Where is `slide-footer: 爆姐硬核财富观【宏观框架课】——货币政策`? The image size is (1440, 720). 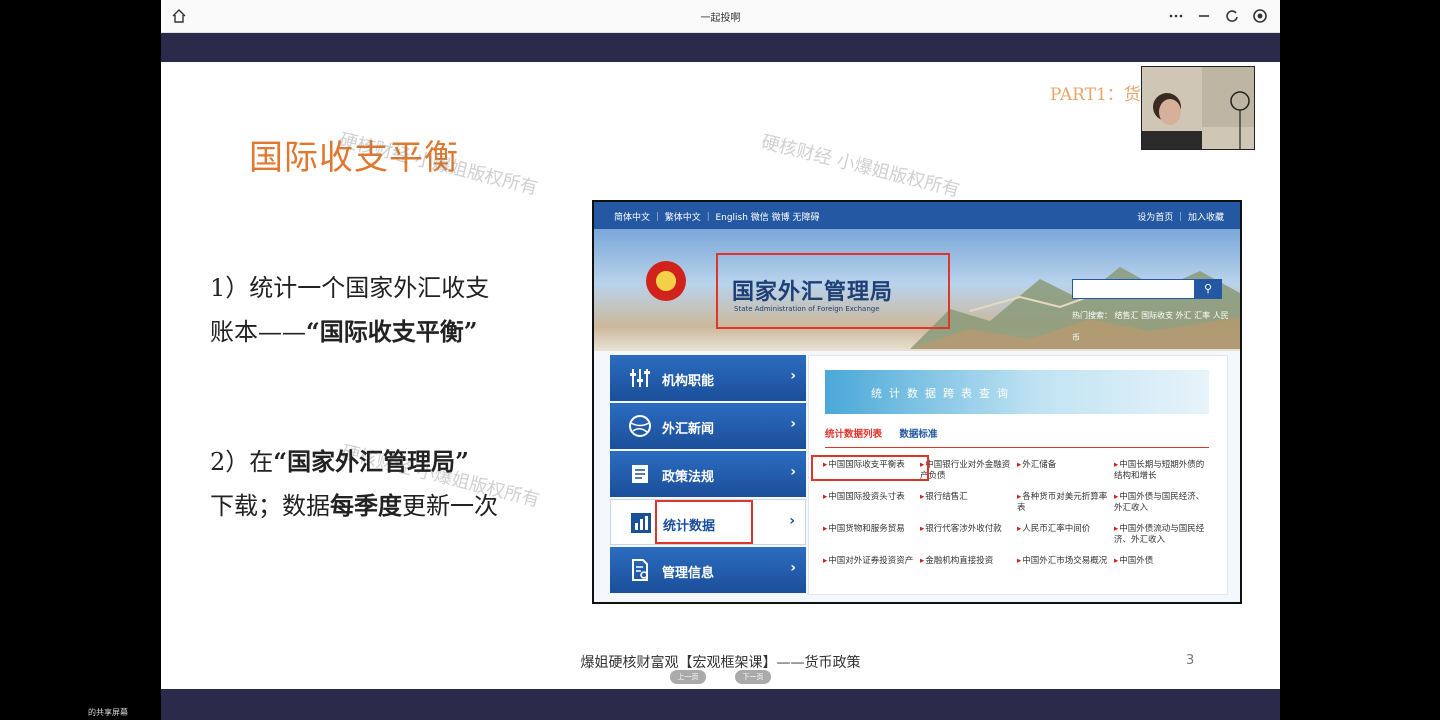 slide-footer: 爆姐硬核财富观【宏观框架课】——货币政策 is located at coordinates (720, 663).